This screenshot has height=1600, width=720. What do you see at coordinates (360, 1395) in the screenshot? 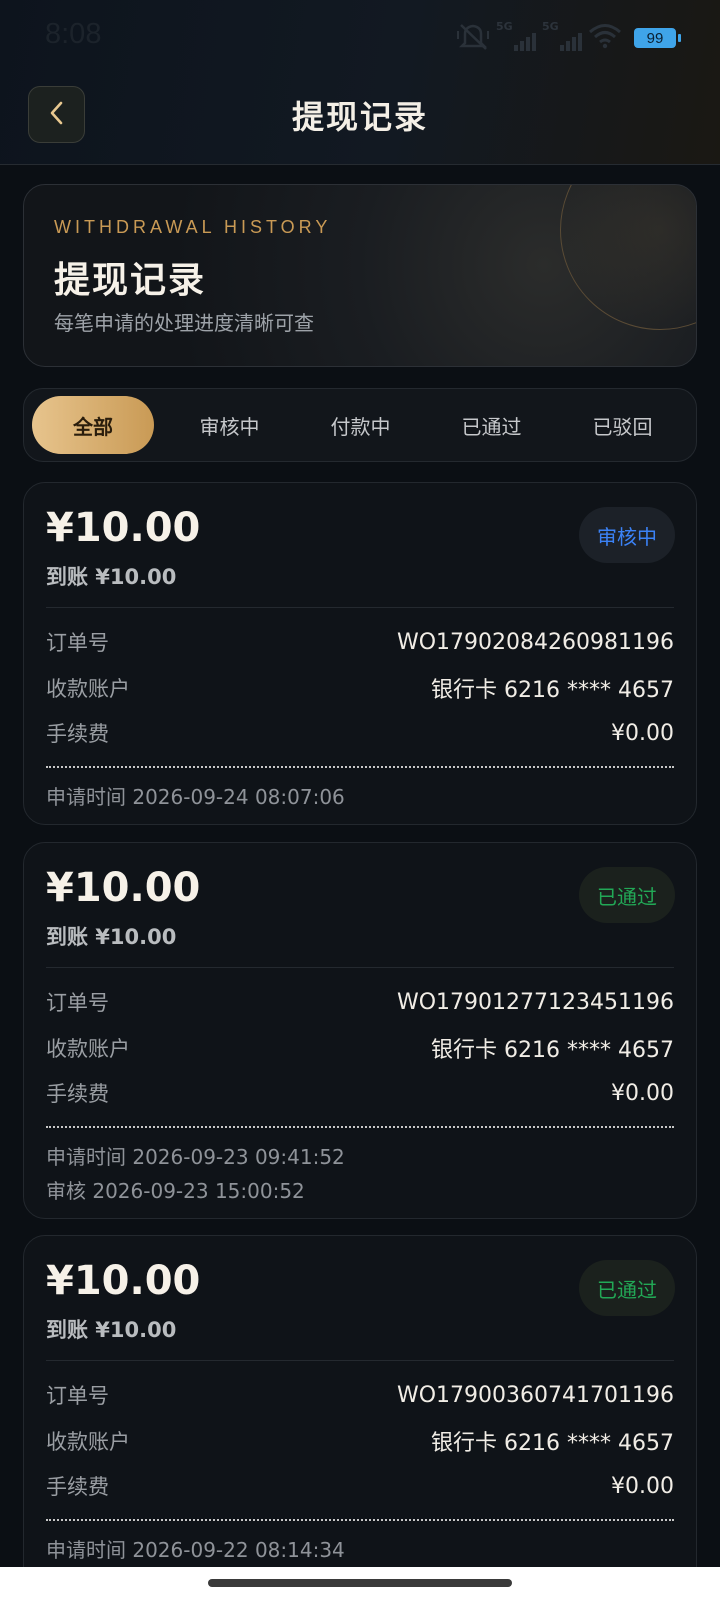
I see `order-number-row: 订单号 WO17900360741701196` at bounding box center [360, 1395].